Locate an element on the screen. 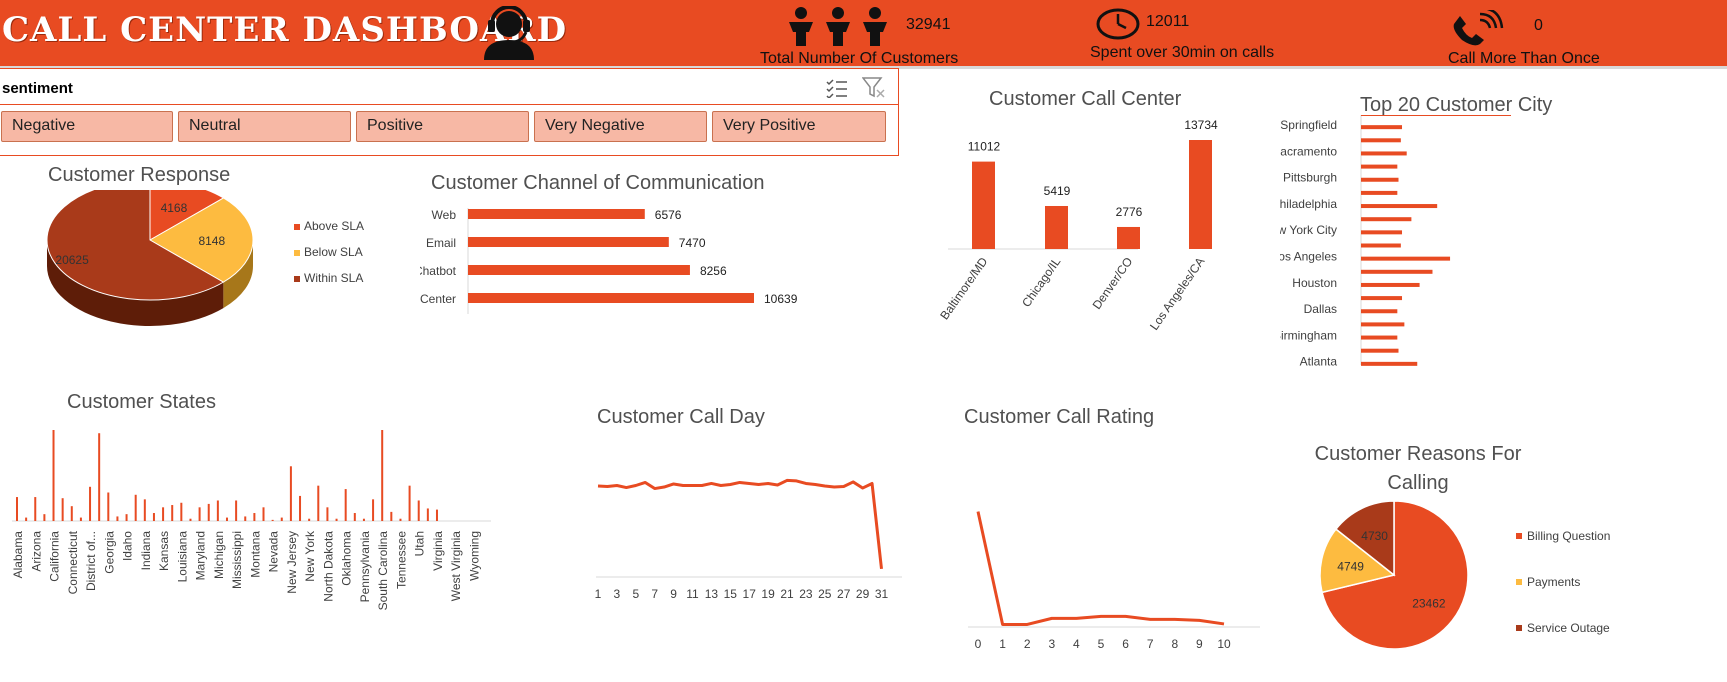 This screenshot has width=1727, height=682. x-tick-label: 13 is located at coordinates (712, 594).